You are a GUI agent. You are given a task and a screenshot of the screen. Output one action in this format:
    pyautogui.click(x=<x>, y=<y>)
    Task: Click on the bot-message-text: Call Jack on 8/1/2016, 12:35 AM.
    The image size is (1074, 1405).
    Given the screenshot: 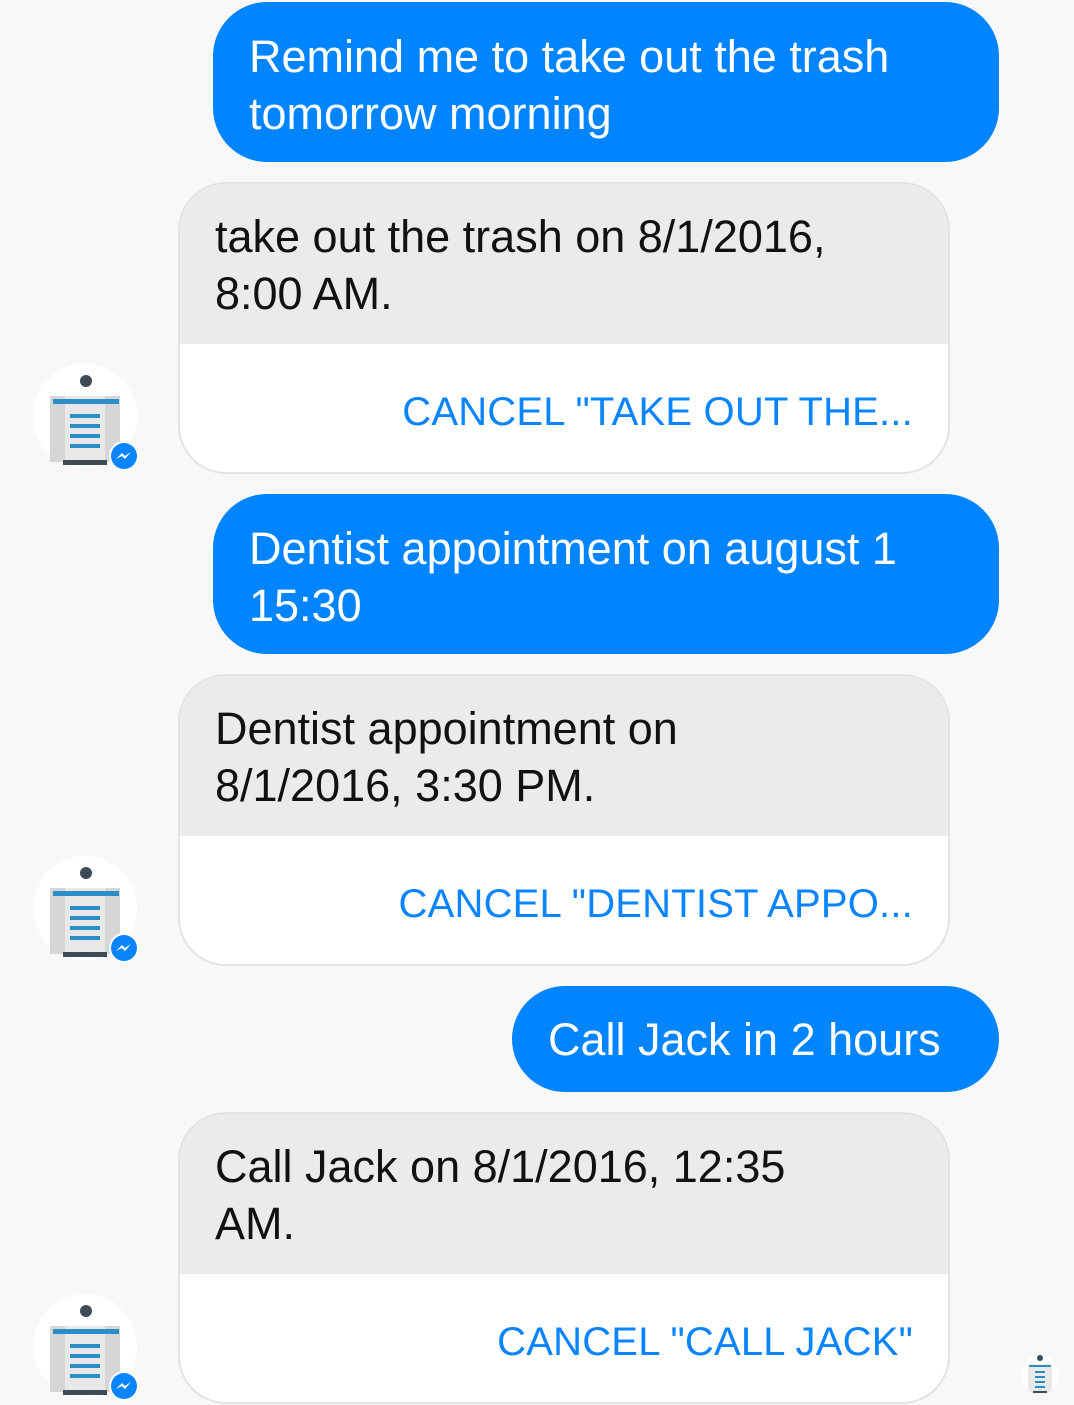 What is the action you would take?
    pyautogui.click(x=564, y=1194)
    